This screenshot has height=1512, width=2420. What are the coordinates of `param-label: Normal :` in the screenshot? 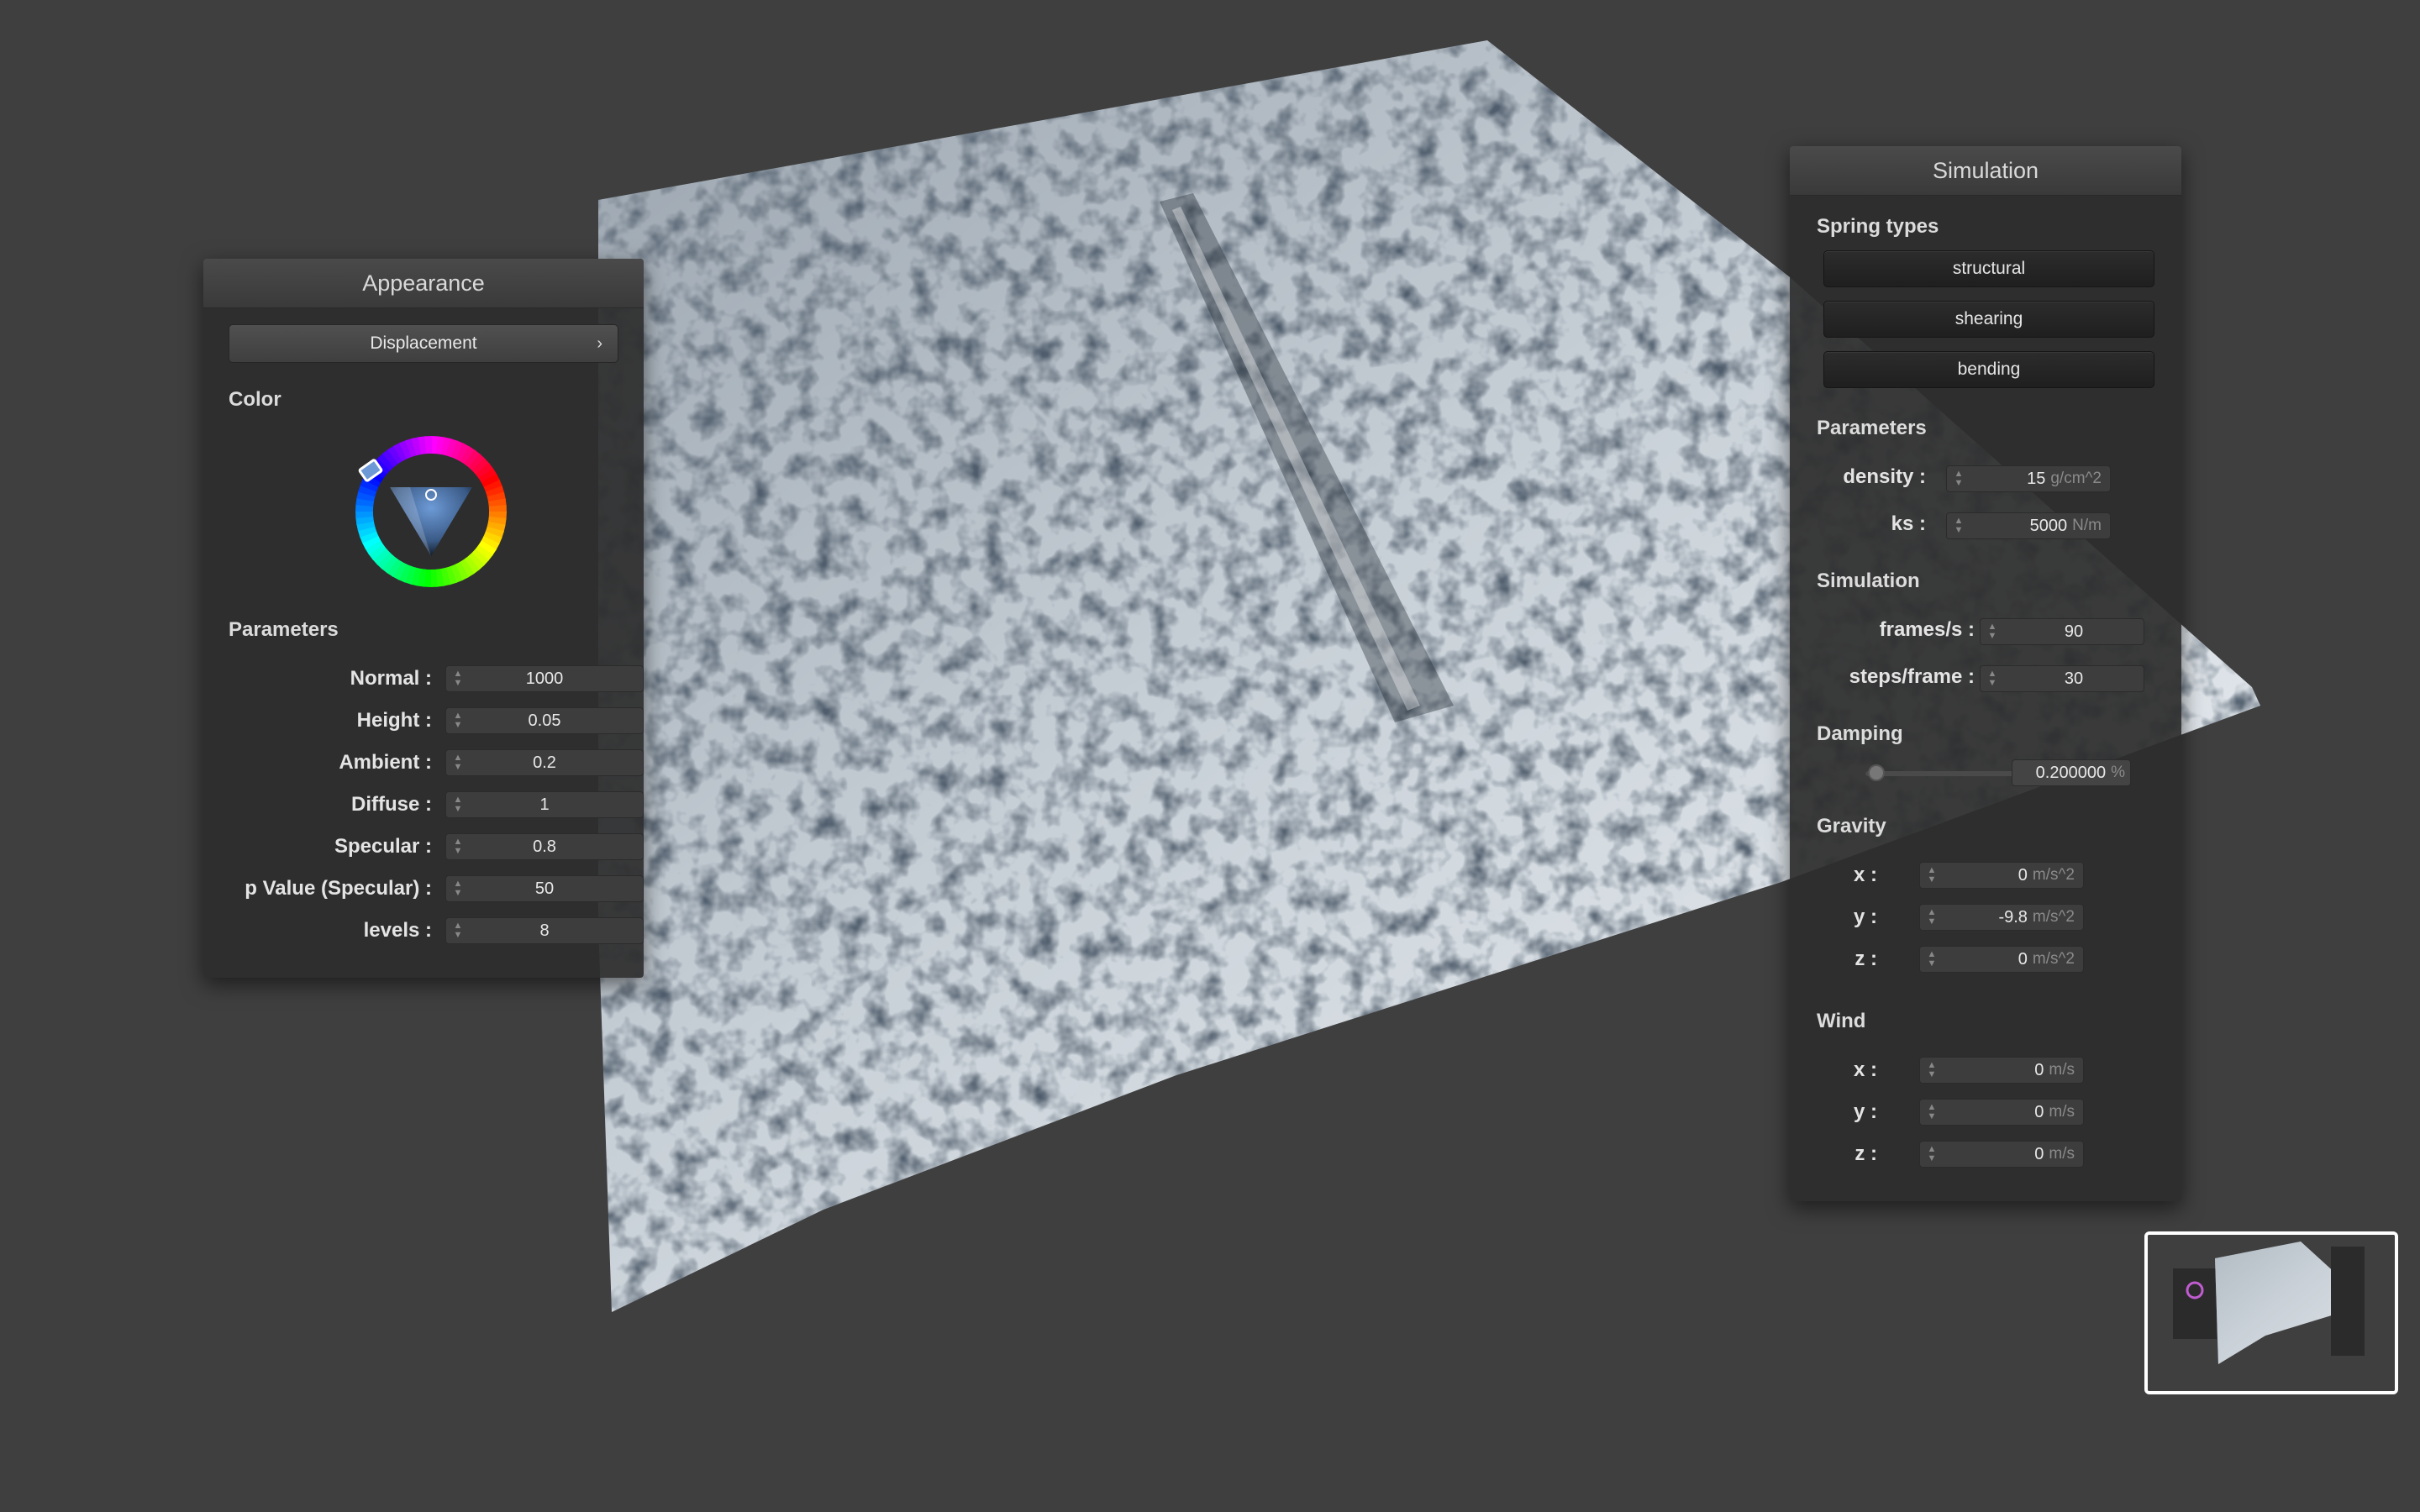 It's located at (391, 678).